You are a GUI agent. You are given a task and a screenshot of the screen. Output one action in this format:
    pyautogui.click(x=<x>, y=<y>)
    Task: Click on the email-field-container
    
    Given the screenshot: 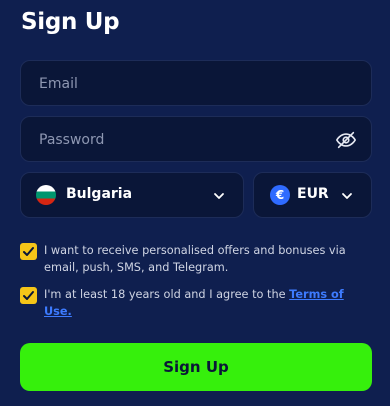 What is the action you would take?
    pyautogui.click(x=196, y=83)
    